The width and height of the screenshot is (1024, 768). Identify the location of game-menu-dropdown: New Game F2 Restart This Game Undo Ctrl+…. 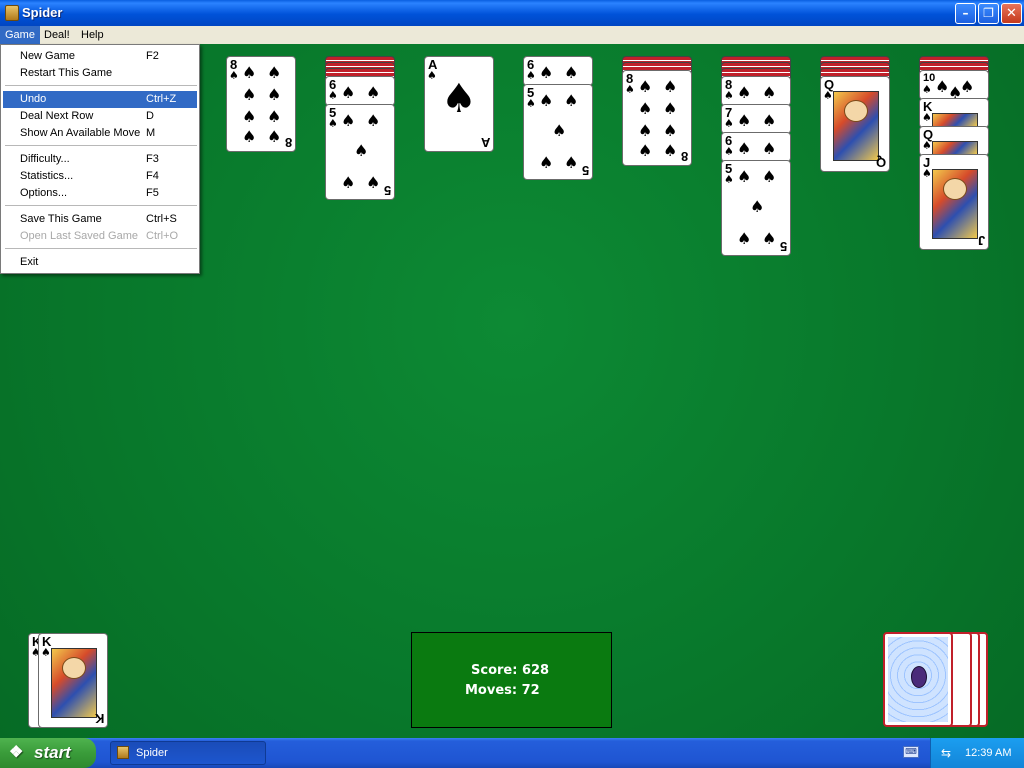
(100, 159).